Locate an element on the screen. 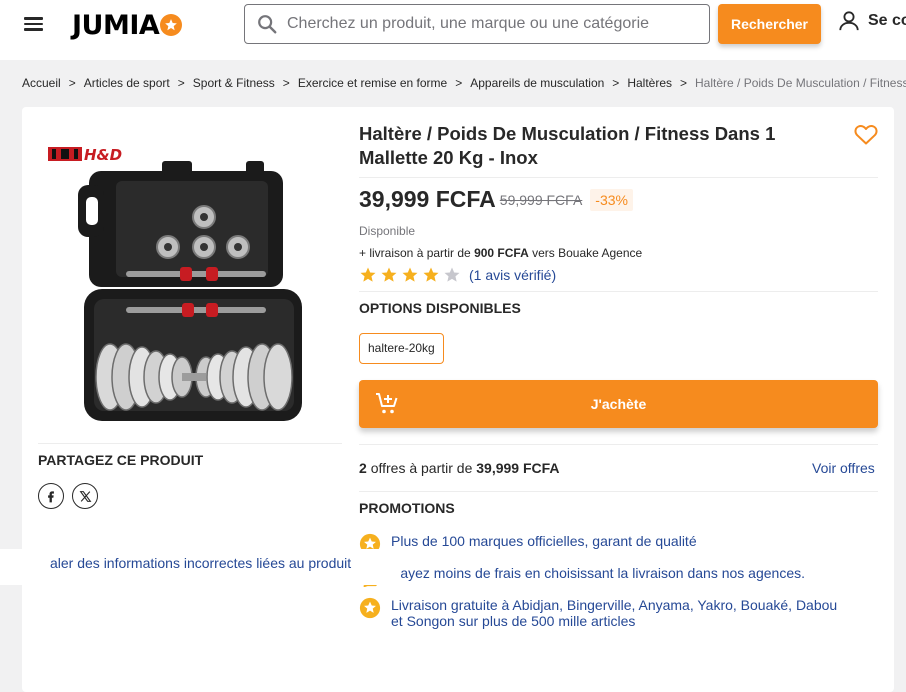  offers-text: offres à partir de is located at coordinates (421, 468).